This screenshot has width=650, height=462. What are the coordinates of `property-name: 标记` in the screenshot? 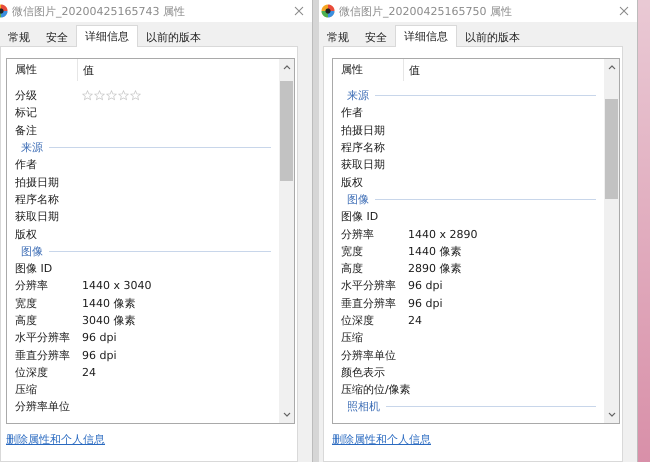 It's located at (26, 112).